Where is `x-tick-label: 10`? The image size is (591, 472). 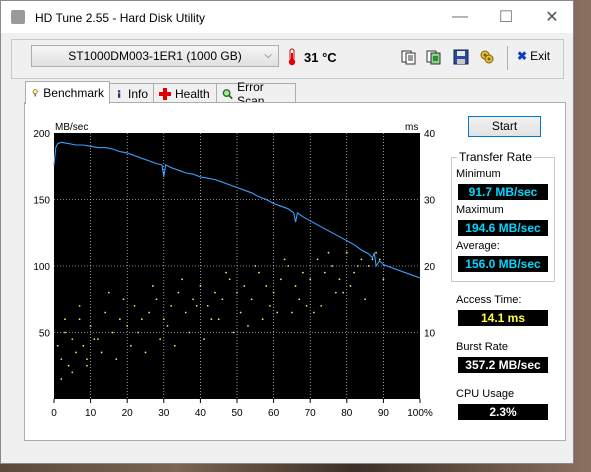
x-tick-label: 10 is located at coordinates (91, 413).